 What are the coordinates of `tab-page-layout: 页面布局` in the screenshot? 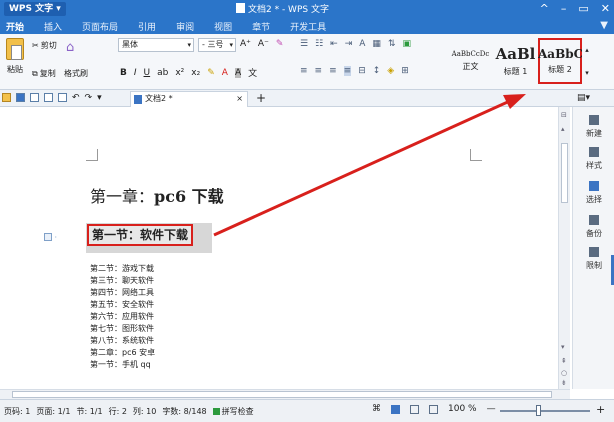 It's located at (100, 26).